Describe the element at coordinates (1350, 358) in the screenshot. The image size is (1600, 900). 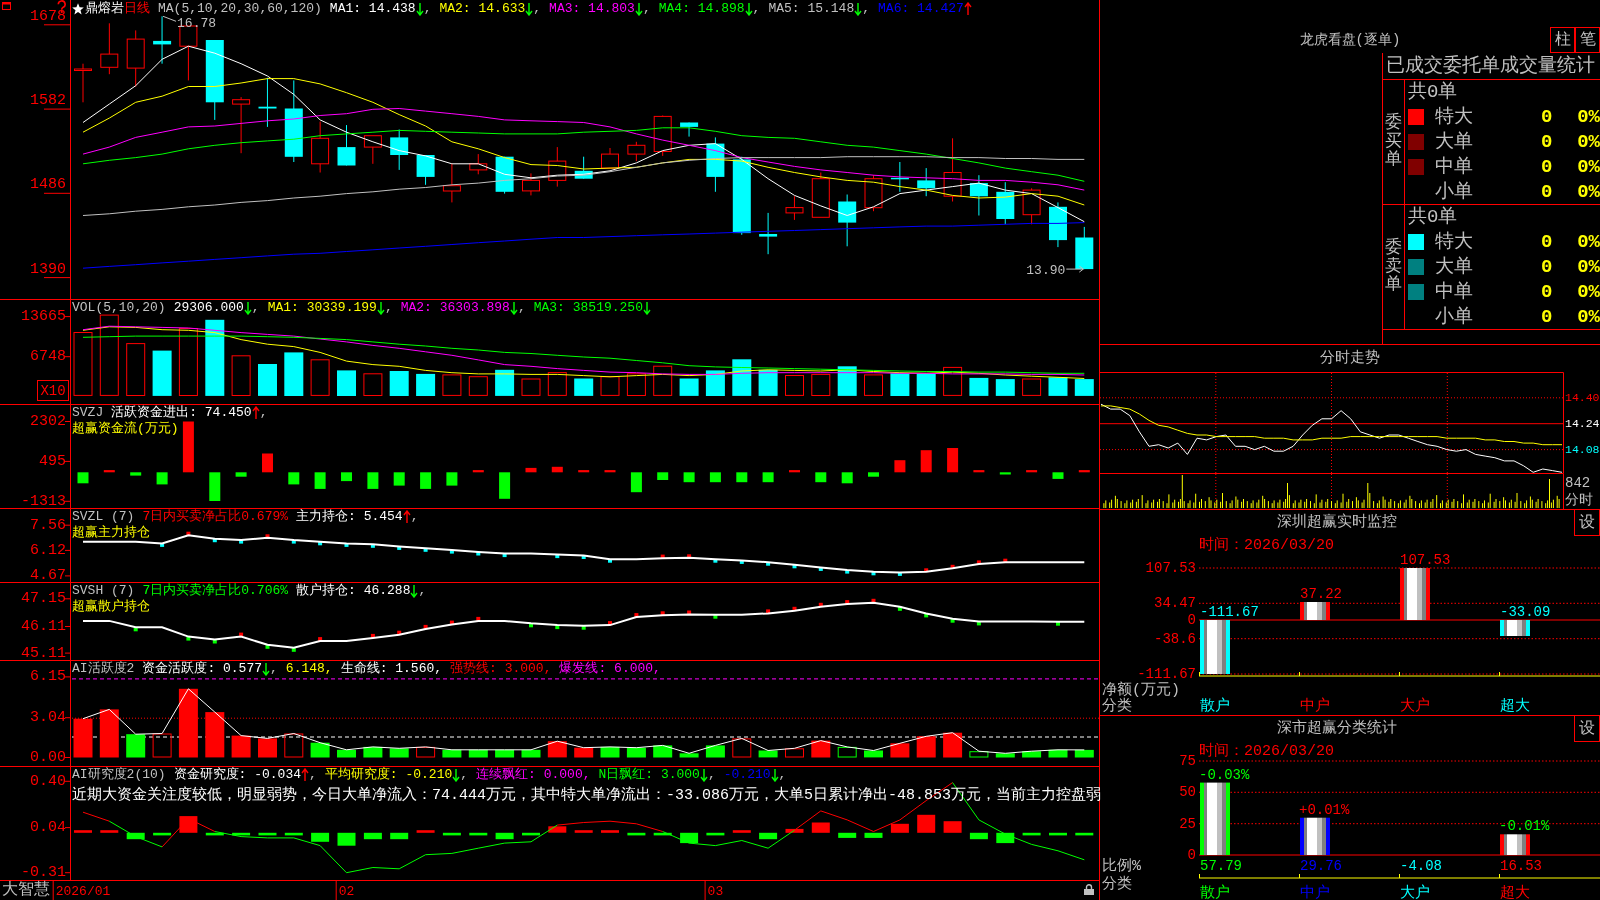
I see `panel-title: 分时走势` at that location.